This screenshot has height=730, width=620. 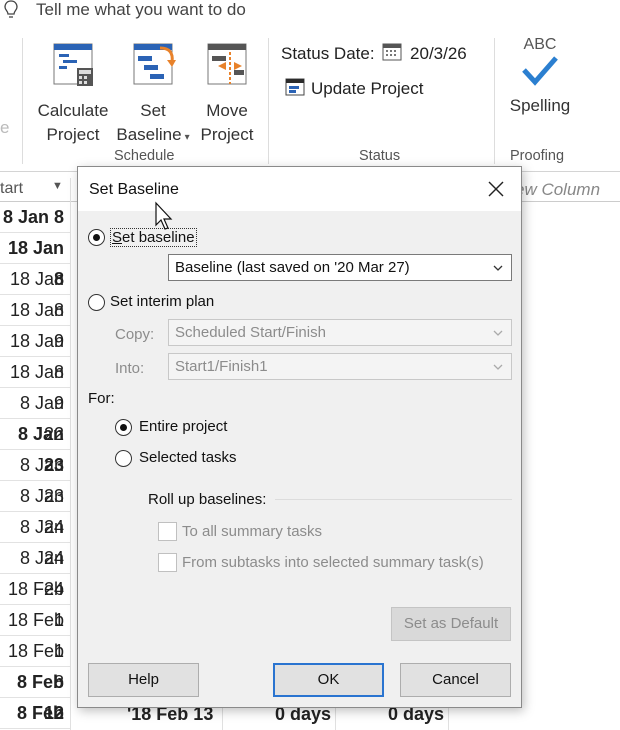 What do you see at coordinates (252, 531) in the screenshot?
I see `to-all-summary-label: To all summary tasks` at bounding box center [252, 531].